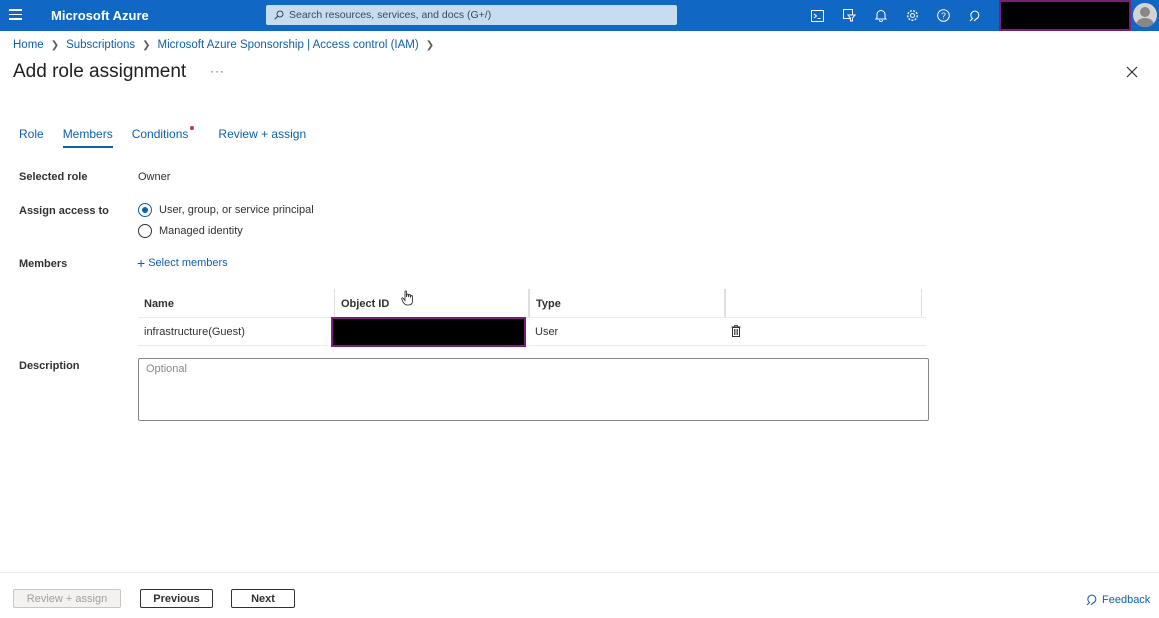  I want to click on member-actions, so click(823, 331).